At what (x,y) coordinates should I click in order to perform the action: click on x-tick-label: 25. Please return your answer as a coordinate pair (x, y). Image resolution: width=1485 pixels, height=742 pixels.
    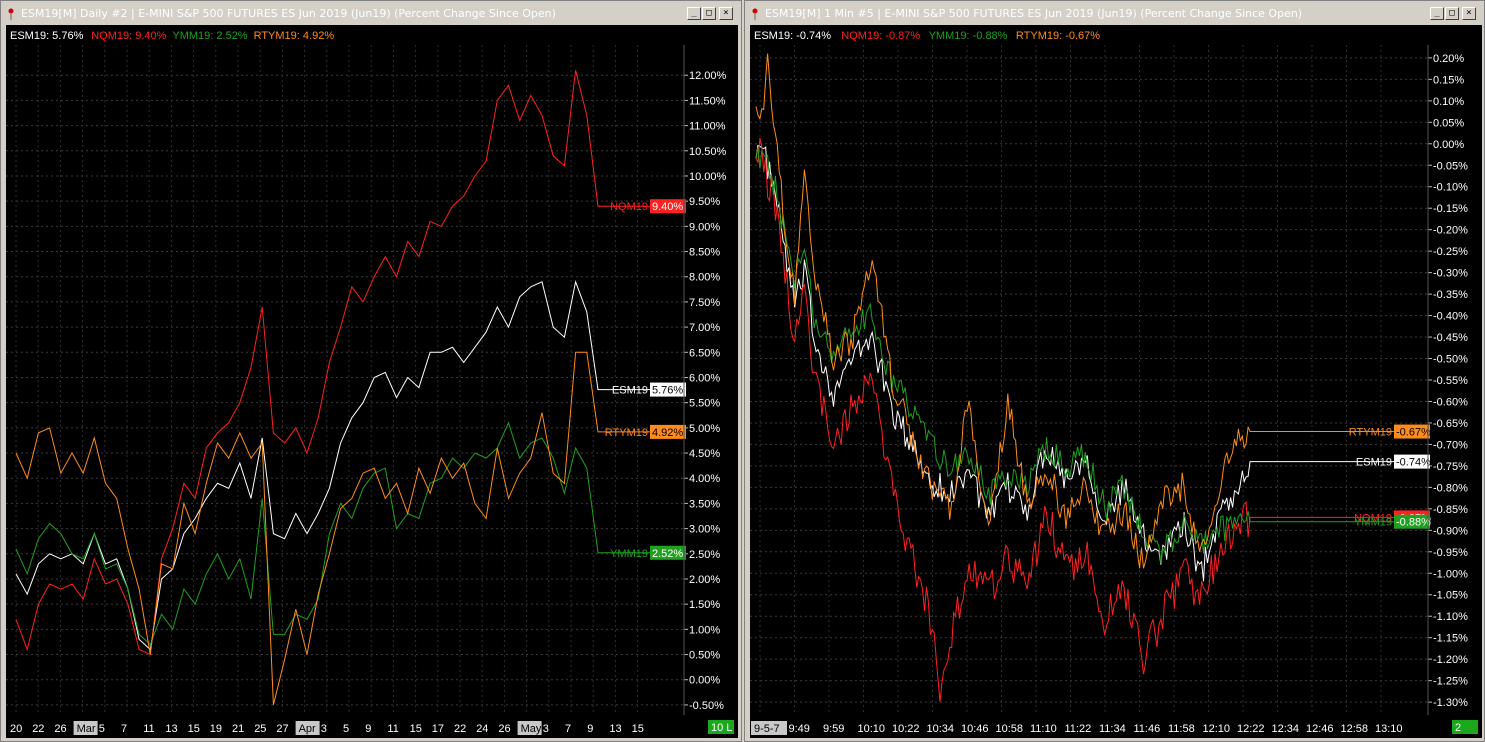
    Looking at the image, I should click on (260, 729).